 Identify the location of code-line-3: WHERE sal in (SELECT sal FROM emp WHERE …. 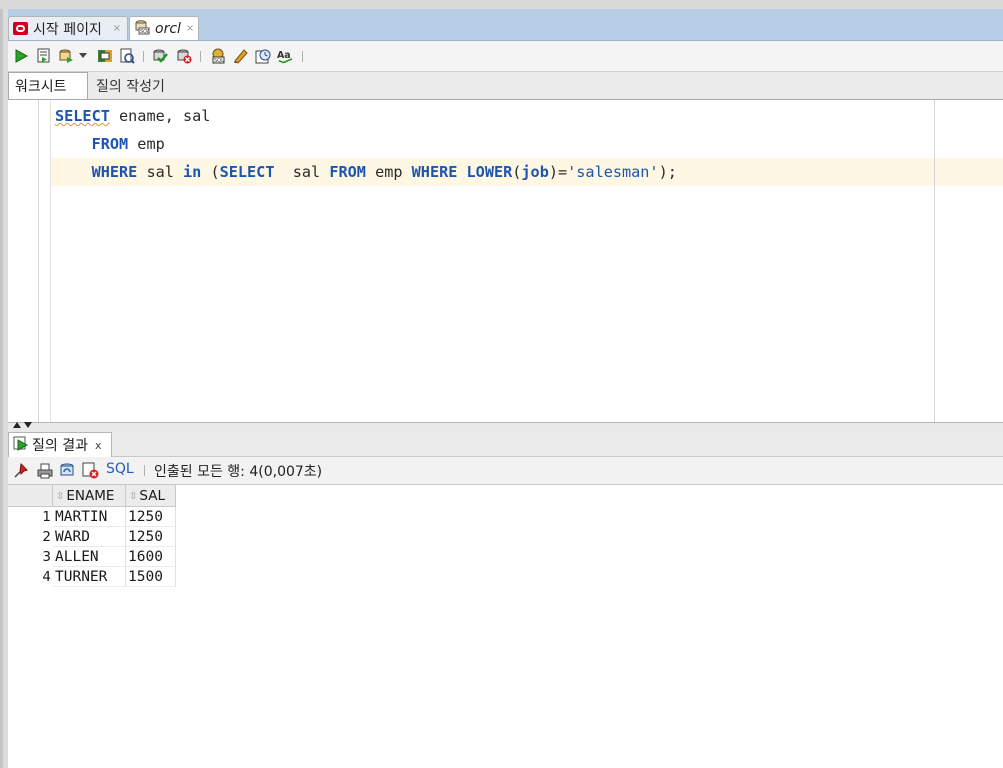
(366, 172).